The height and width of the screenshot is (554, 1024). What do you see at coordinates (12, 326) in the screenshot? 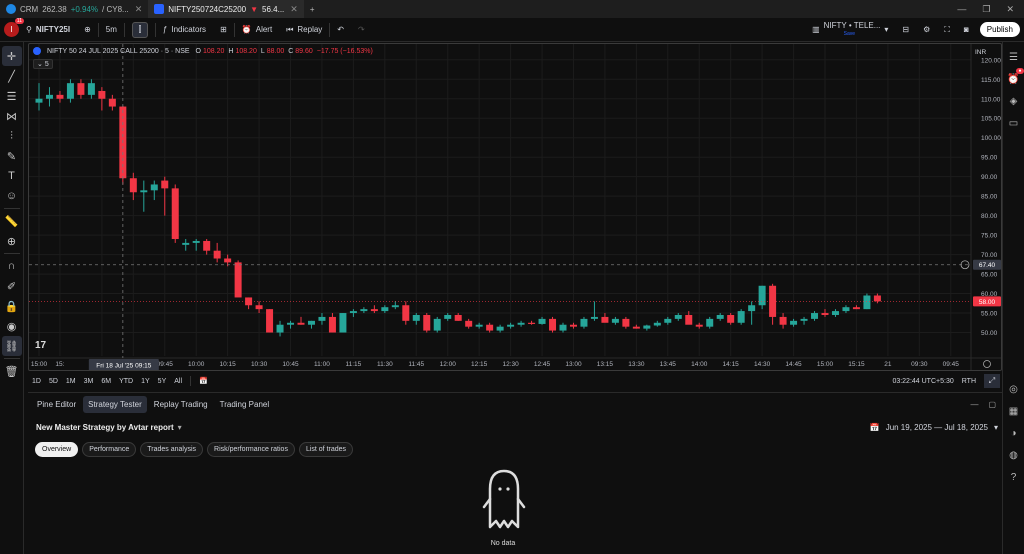
I see `eye-icon: ◉` at bounding box center [12, 326].